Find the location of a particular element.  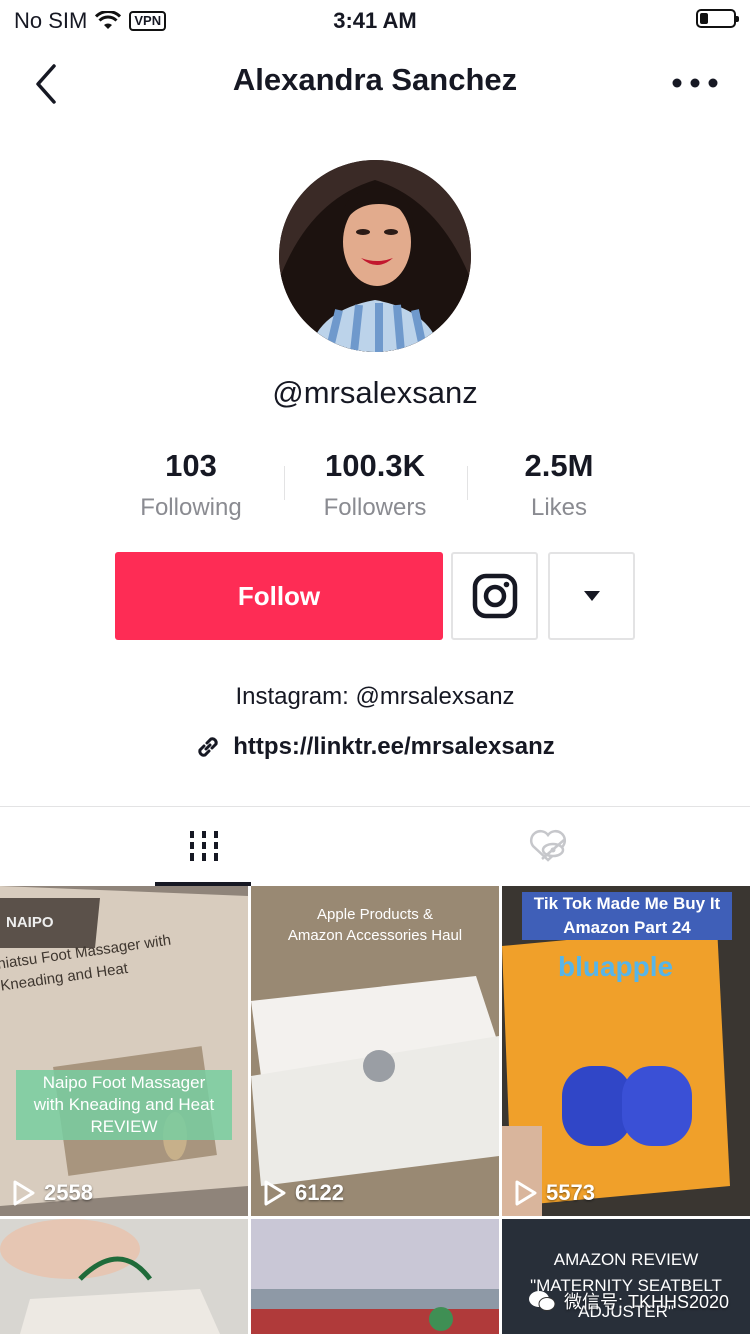

instagram-button is located at coordinates (494, 596).